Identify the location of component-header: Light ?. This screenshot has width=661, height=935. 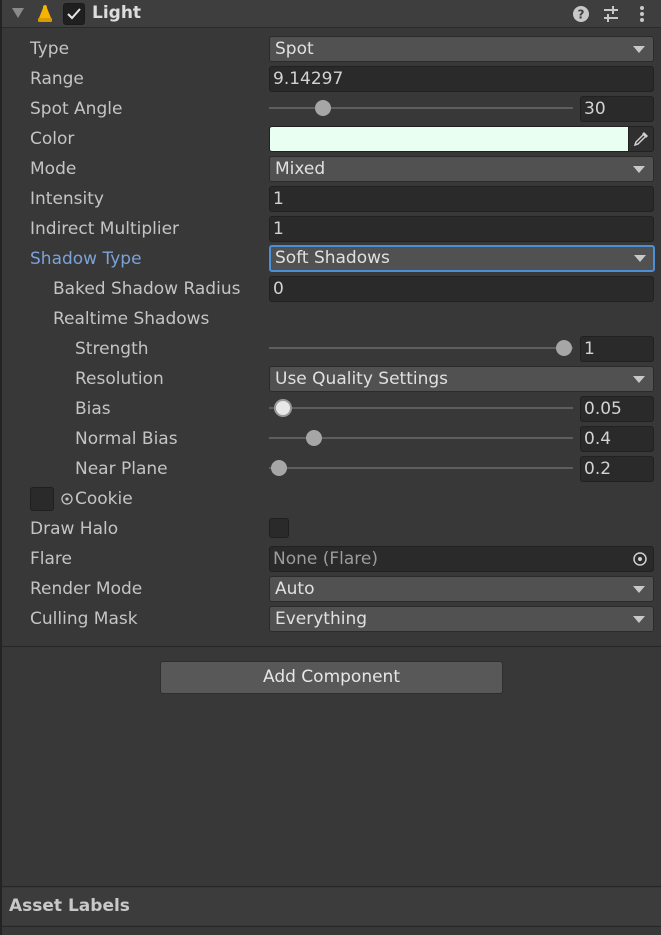
(331, 14).